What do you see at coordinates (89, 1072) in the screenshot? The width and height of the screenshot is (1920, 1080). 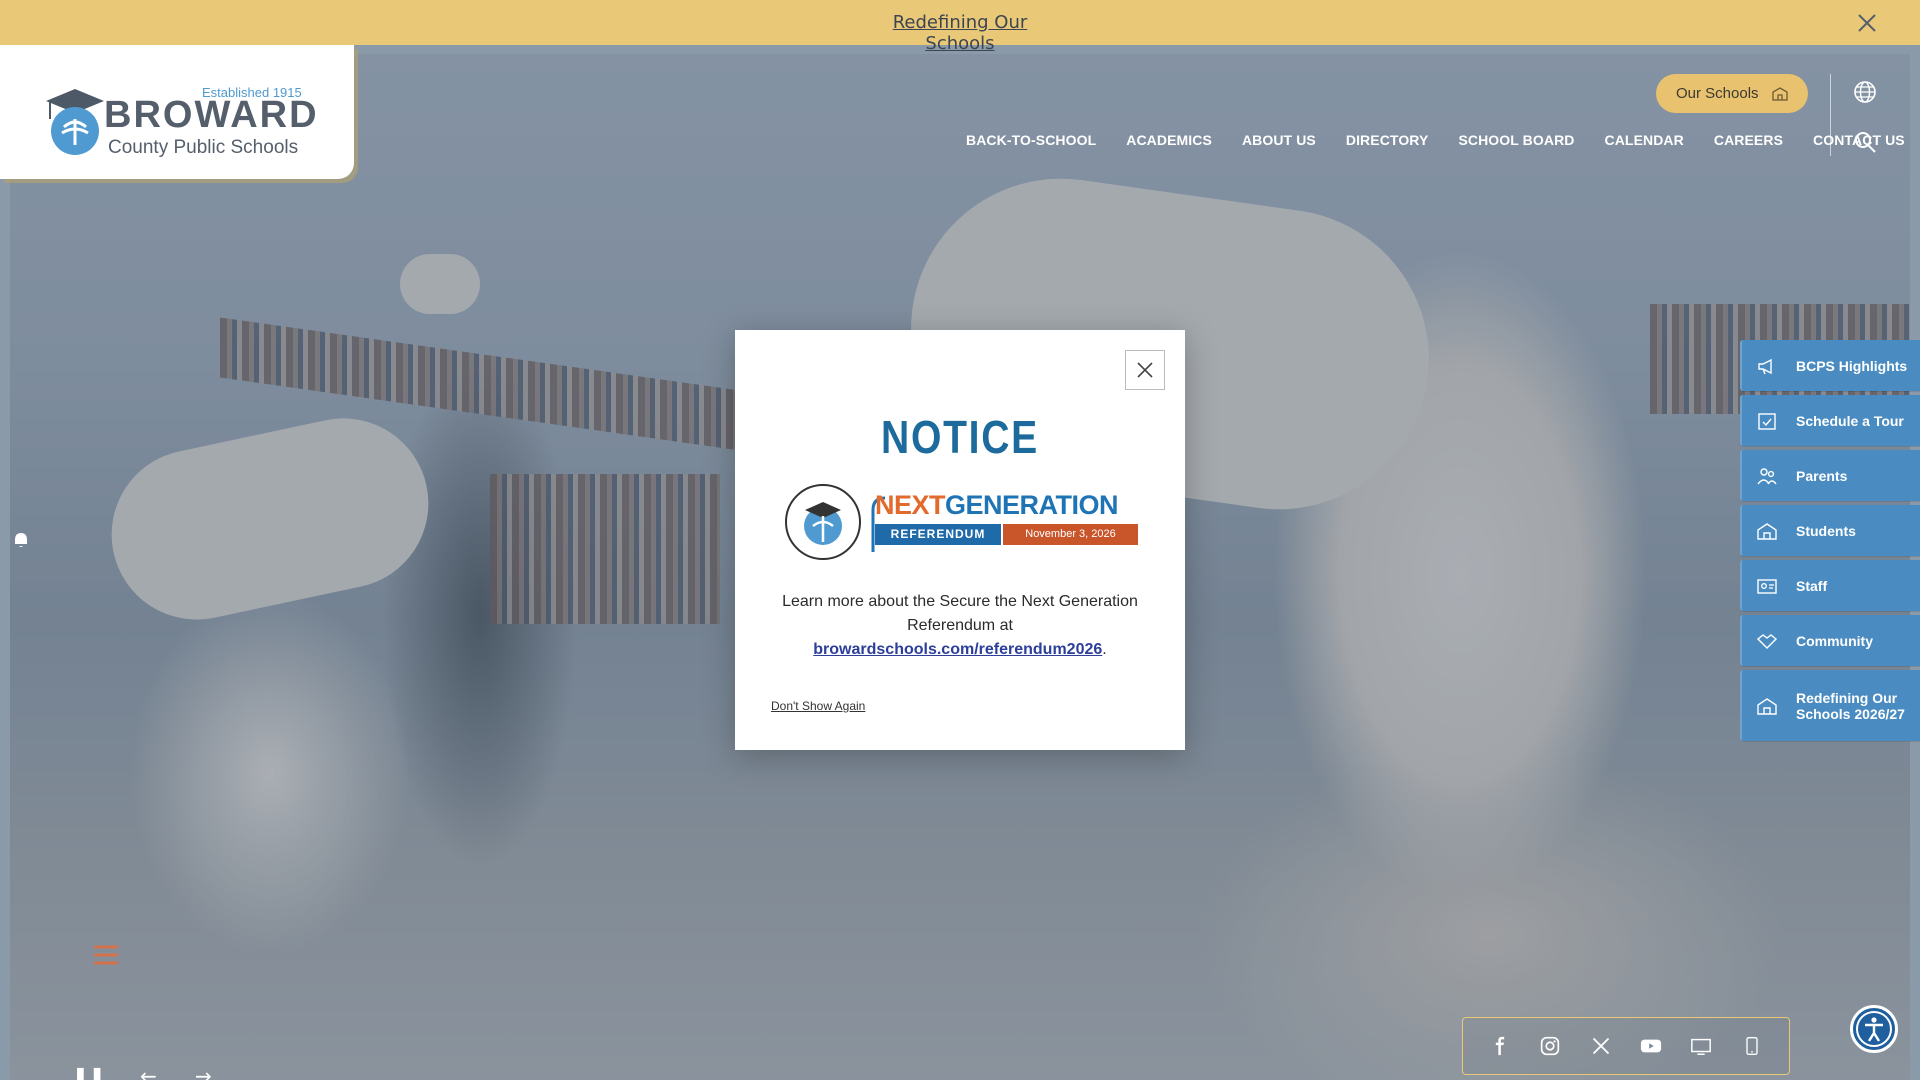 I see `pause-icon: ❚❚` at bounding box center [89, 1072].